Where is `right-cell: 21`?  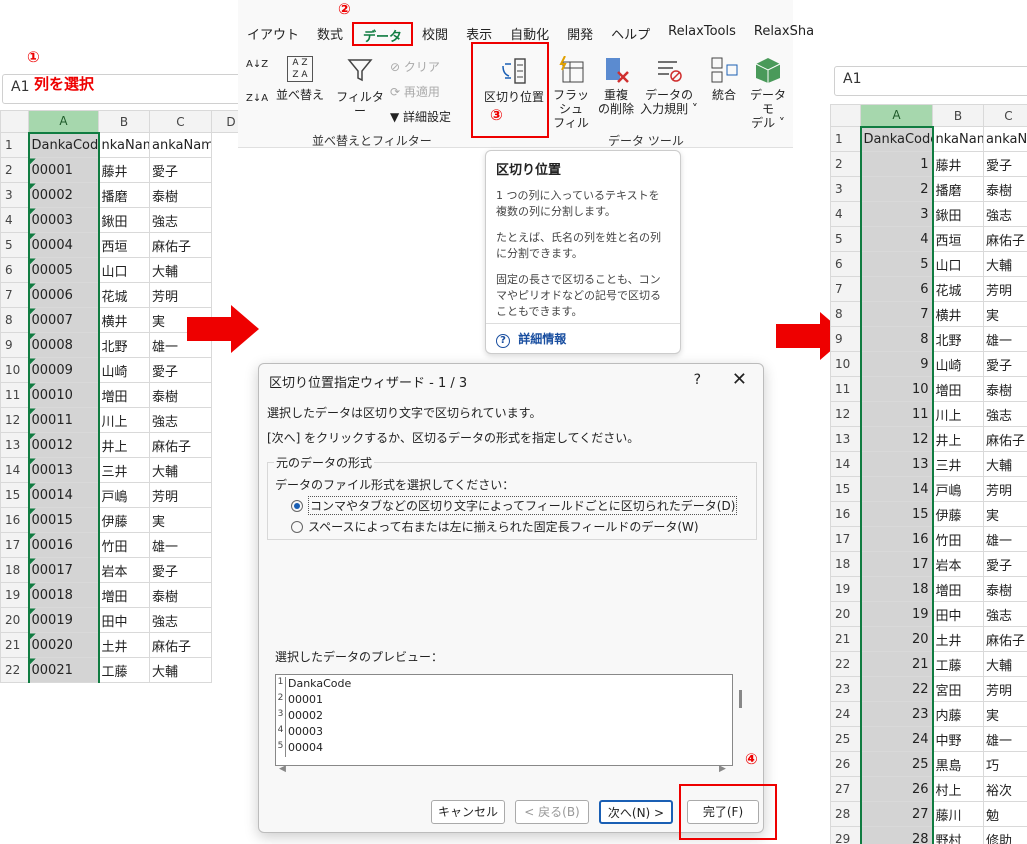
right-cell: 21 is located at coordinates (896, 664).